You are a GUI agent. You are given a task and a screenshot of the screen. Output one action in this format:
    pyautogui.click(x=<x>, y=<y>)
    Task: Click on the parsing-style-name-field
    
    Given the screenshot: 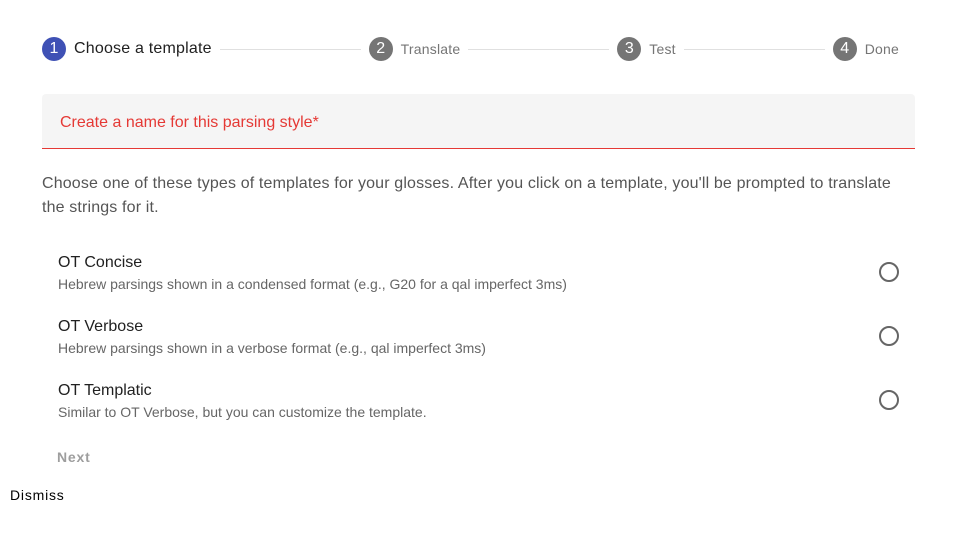 What is the action you would take?
    pyautogui.click(x=478, y=121)
    